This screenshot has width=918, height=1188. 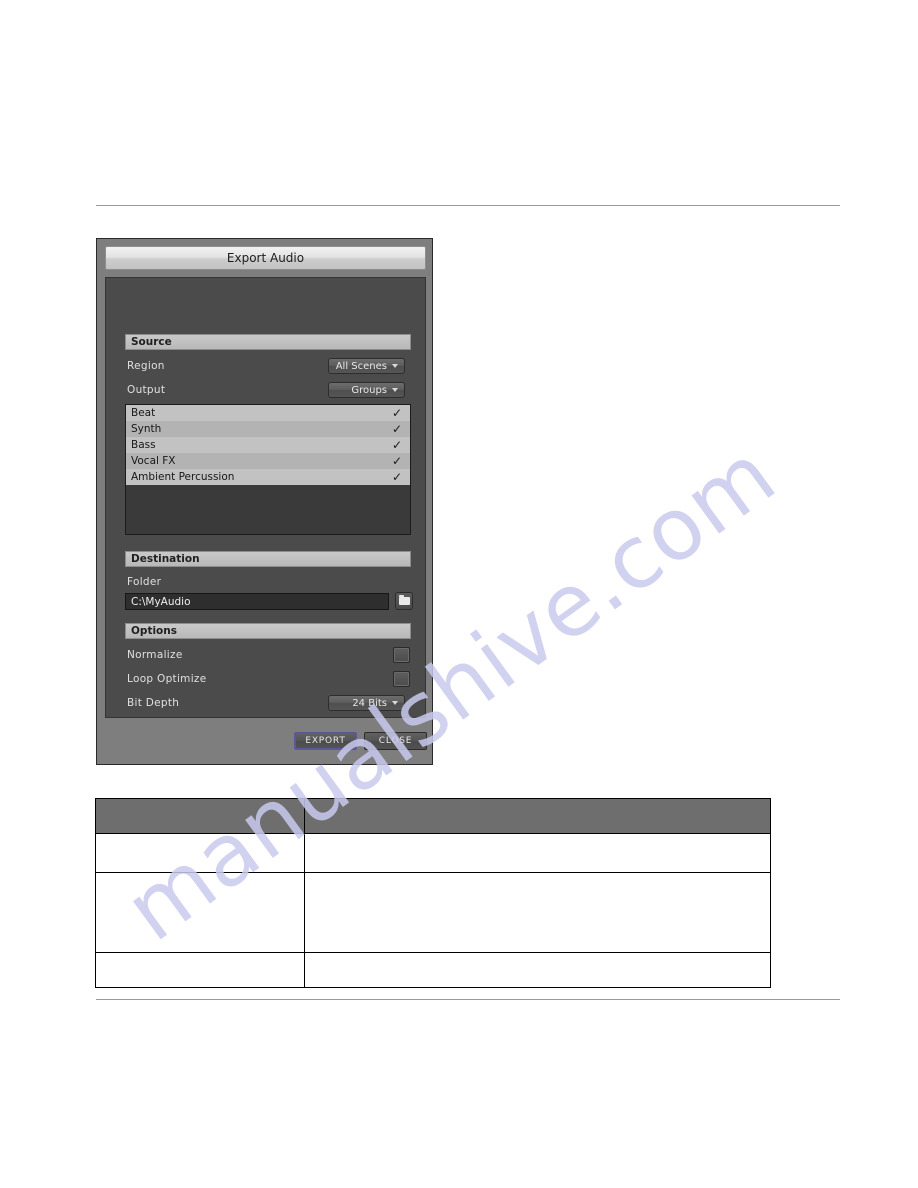 I want to click on spec-table, so click(x=433, y=893).